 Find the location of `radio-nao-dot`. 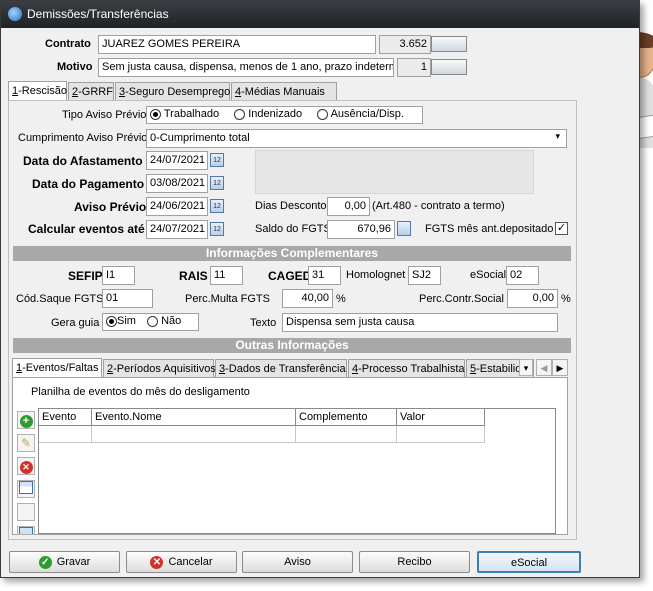

radio-nao-dot is located at coordinates (153, 321).